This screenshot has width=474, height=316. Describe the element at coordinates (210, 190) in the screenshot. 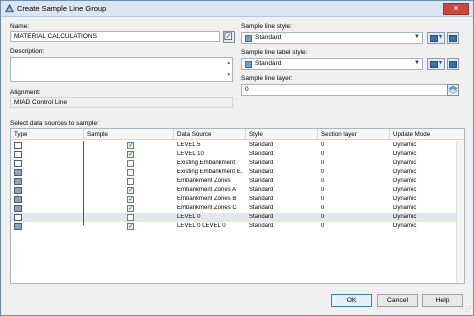

I see `data-source-cell: Embankment Zones A` at that location.